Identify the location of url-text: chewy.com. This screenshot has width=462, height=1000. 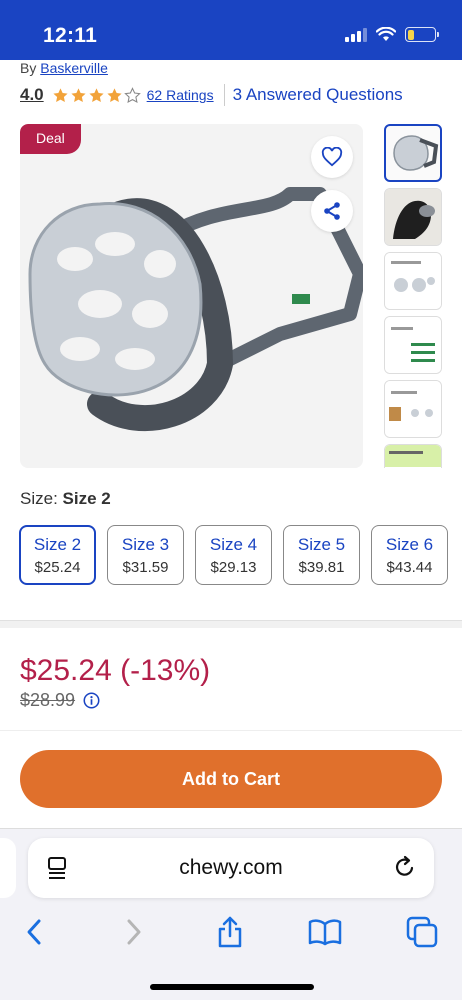
(231, 867).